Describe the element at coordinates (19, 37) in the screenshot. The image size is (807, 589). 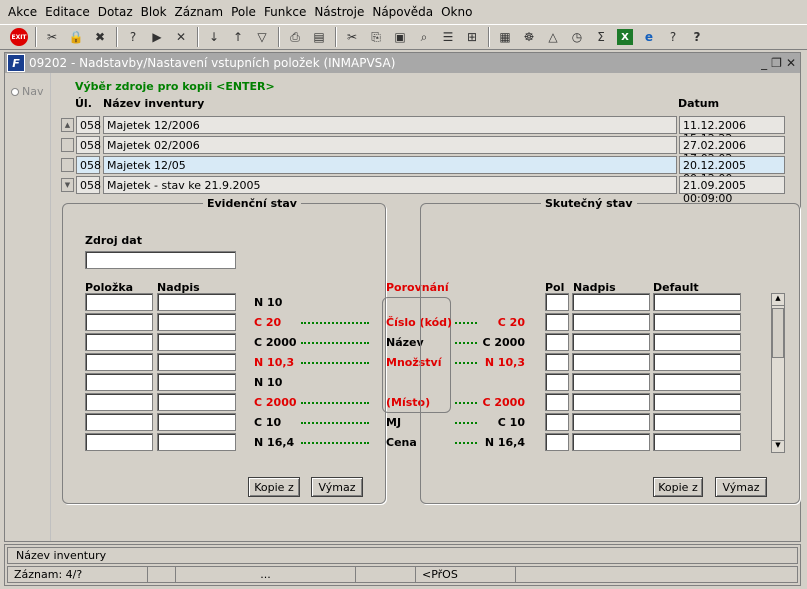
I see `exit-icon: EXIT` at that location.